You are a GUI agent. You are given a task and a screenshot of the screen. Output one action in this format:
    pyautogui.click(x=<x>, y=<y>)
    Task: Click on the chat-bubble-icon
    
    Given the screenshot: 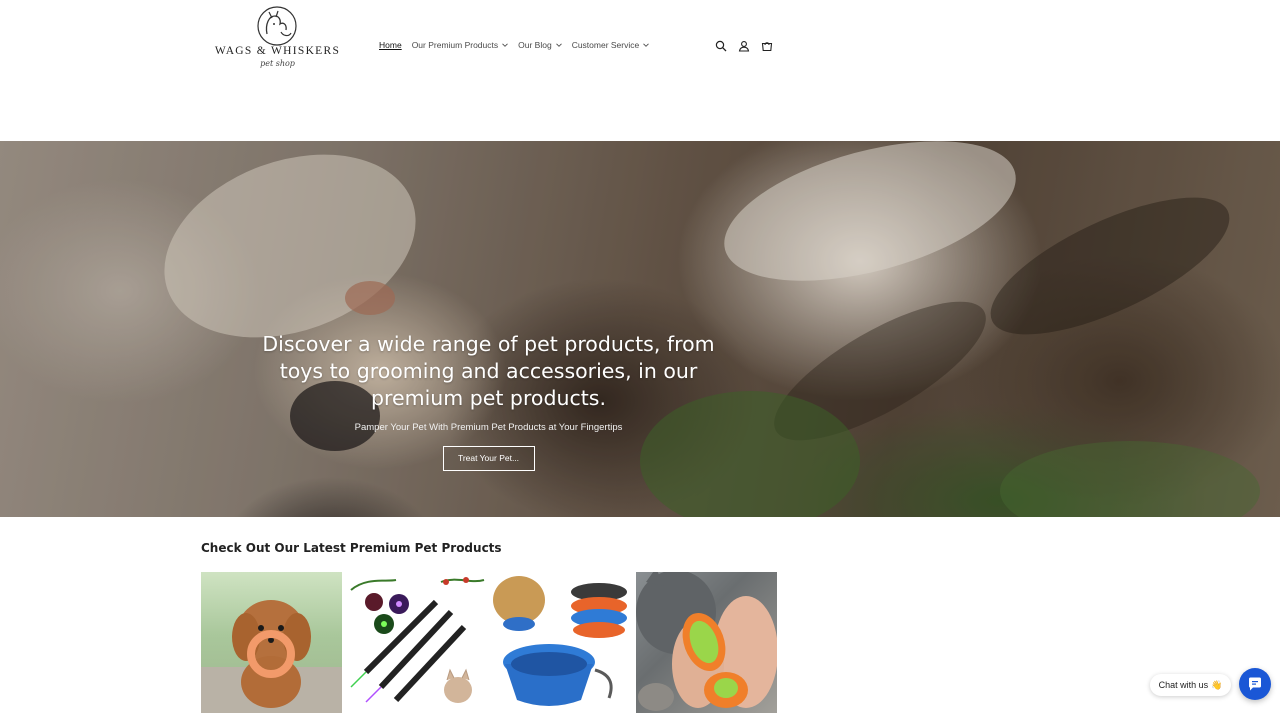 What is the action you would take?
    pyautogui.click(x=1255, y=684)
    